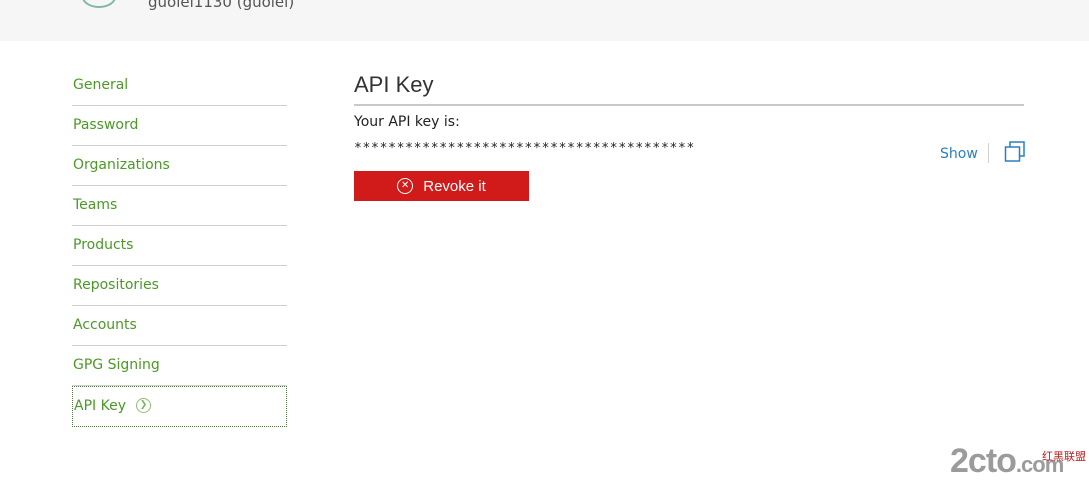  Describe the element at coordinates (405, 186) in the screenshot. I see `close-circle-icon: ✕` at that location.